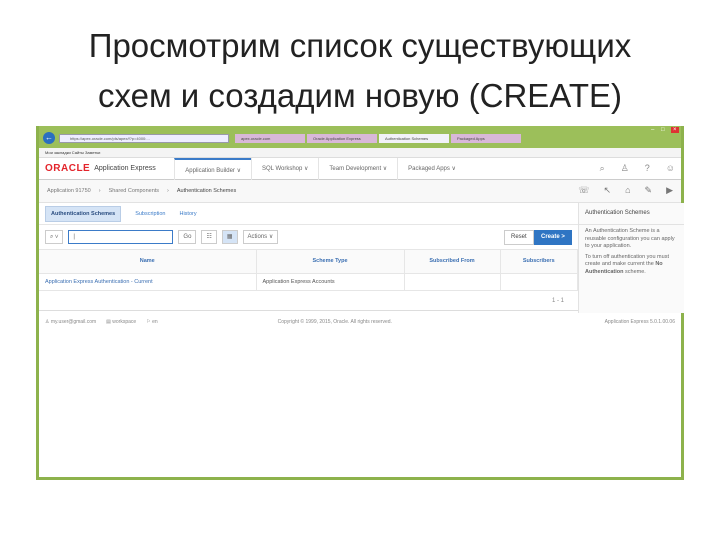  I want to click on col-subscribed-from: Subscribed From, so click(452, 262).